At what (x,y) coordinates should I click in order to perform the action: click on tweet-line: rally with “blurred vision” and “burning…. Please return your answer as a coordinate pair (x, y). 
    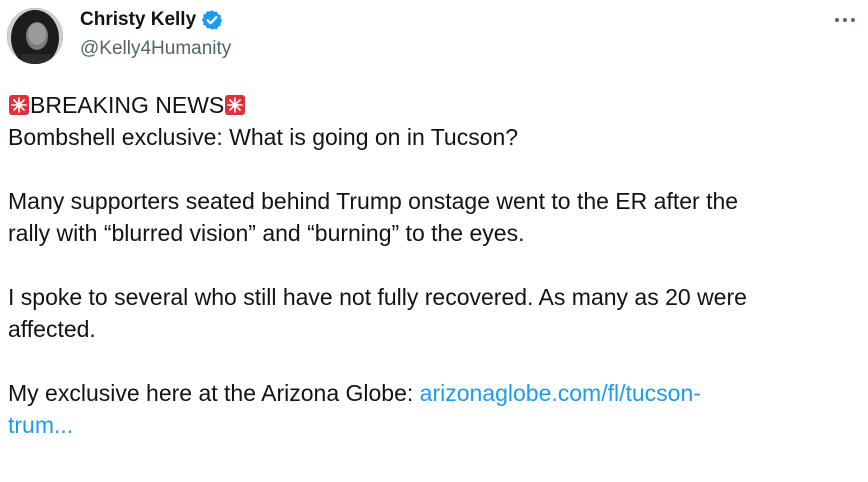
    Looking at the image, I should click on (266, 233).